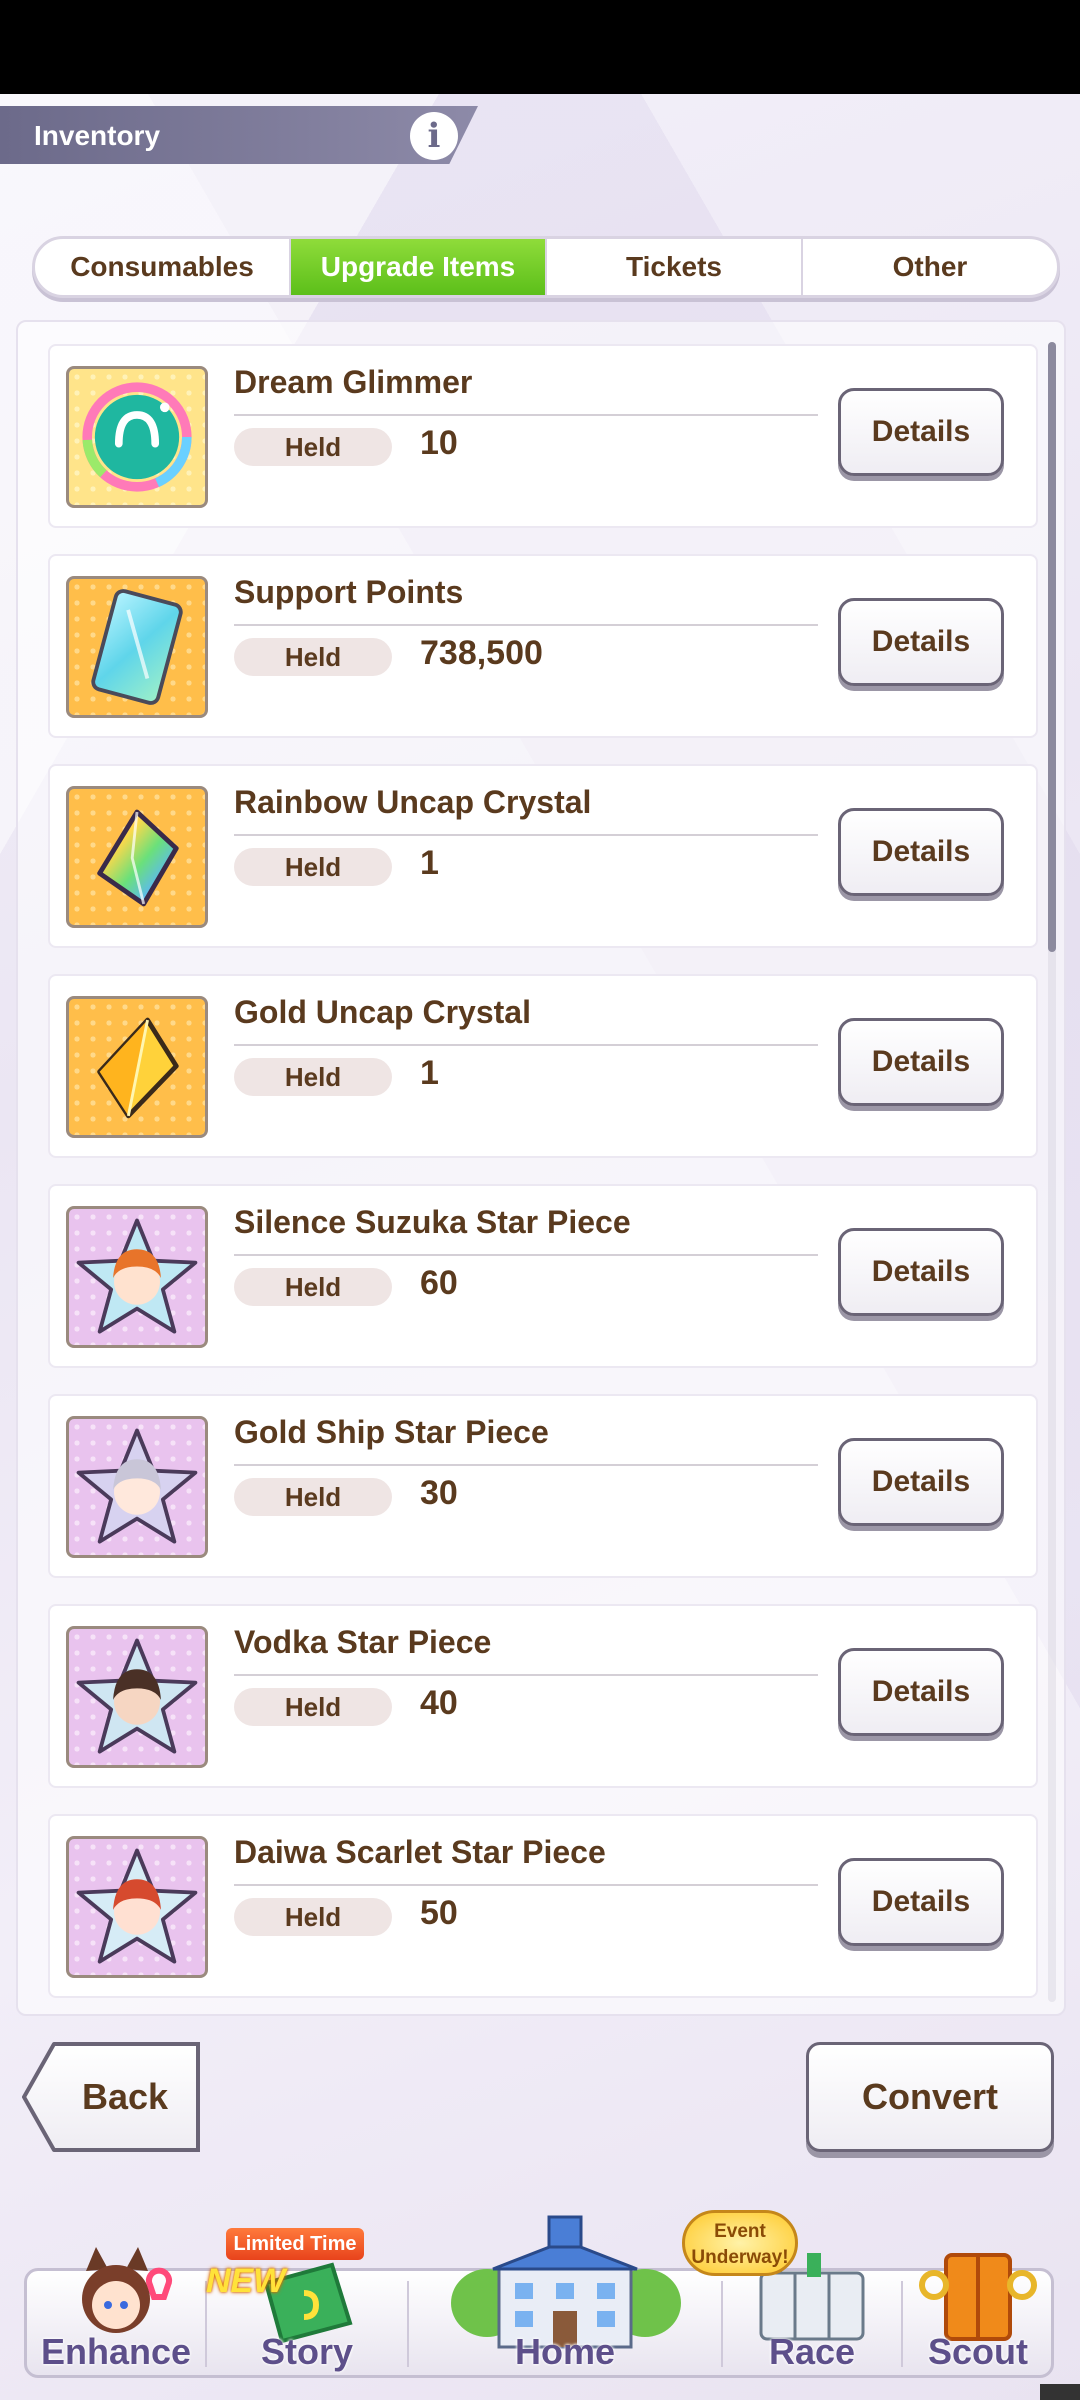 This screenshot has height=2400, width=1080. I want to click on nav-enhance: Enhance, so click(116, 2311).